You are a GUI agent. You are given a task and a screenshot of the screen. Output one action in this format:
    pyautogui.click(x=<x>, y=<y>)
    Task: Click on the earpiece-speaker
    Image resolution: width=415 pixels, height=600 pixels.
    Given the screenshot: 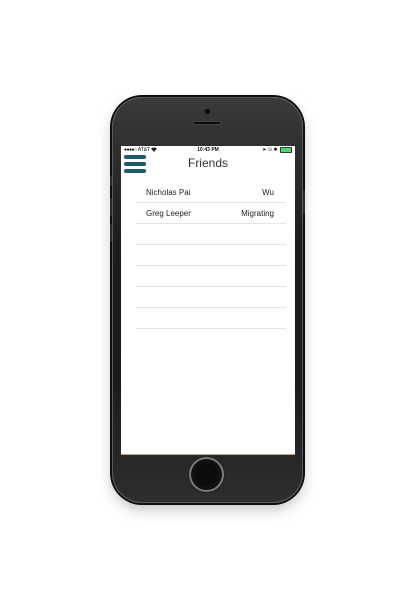 What is the action you would take?
    pyautogui.click(x=207, y=123)
    